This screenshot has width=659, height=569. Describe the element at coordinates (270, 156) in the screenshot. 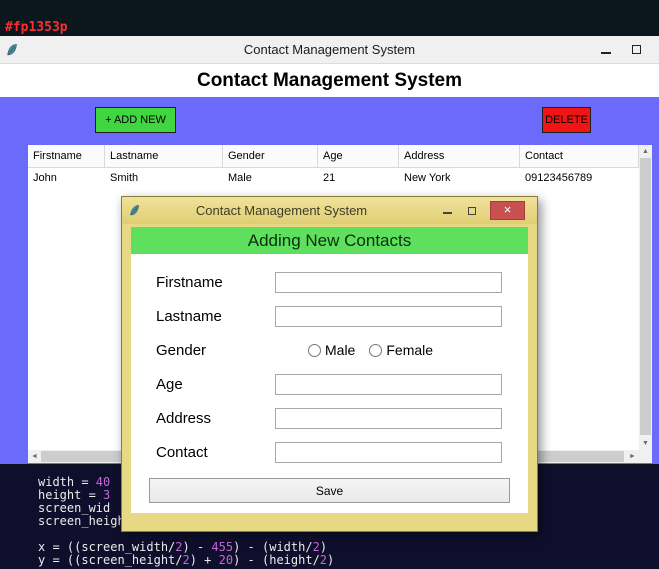

I see `column-header-gender: Gender` at that location.